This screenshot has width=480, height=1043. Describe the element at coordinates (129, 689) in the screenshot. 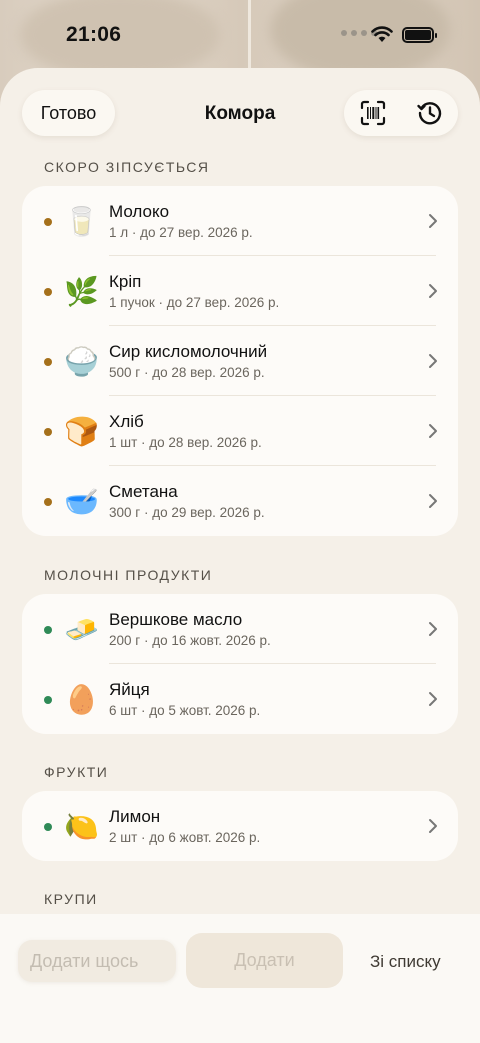

I see `item-name: Яйця` at that location.